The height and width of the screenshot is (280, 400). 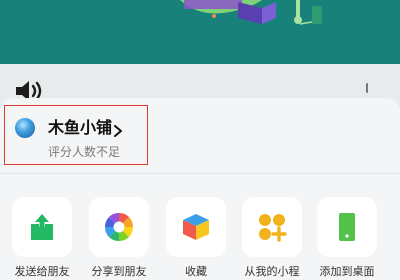 I want to click on share-arrow-icon, so click(x=42, y=227).